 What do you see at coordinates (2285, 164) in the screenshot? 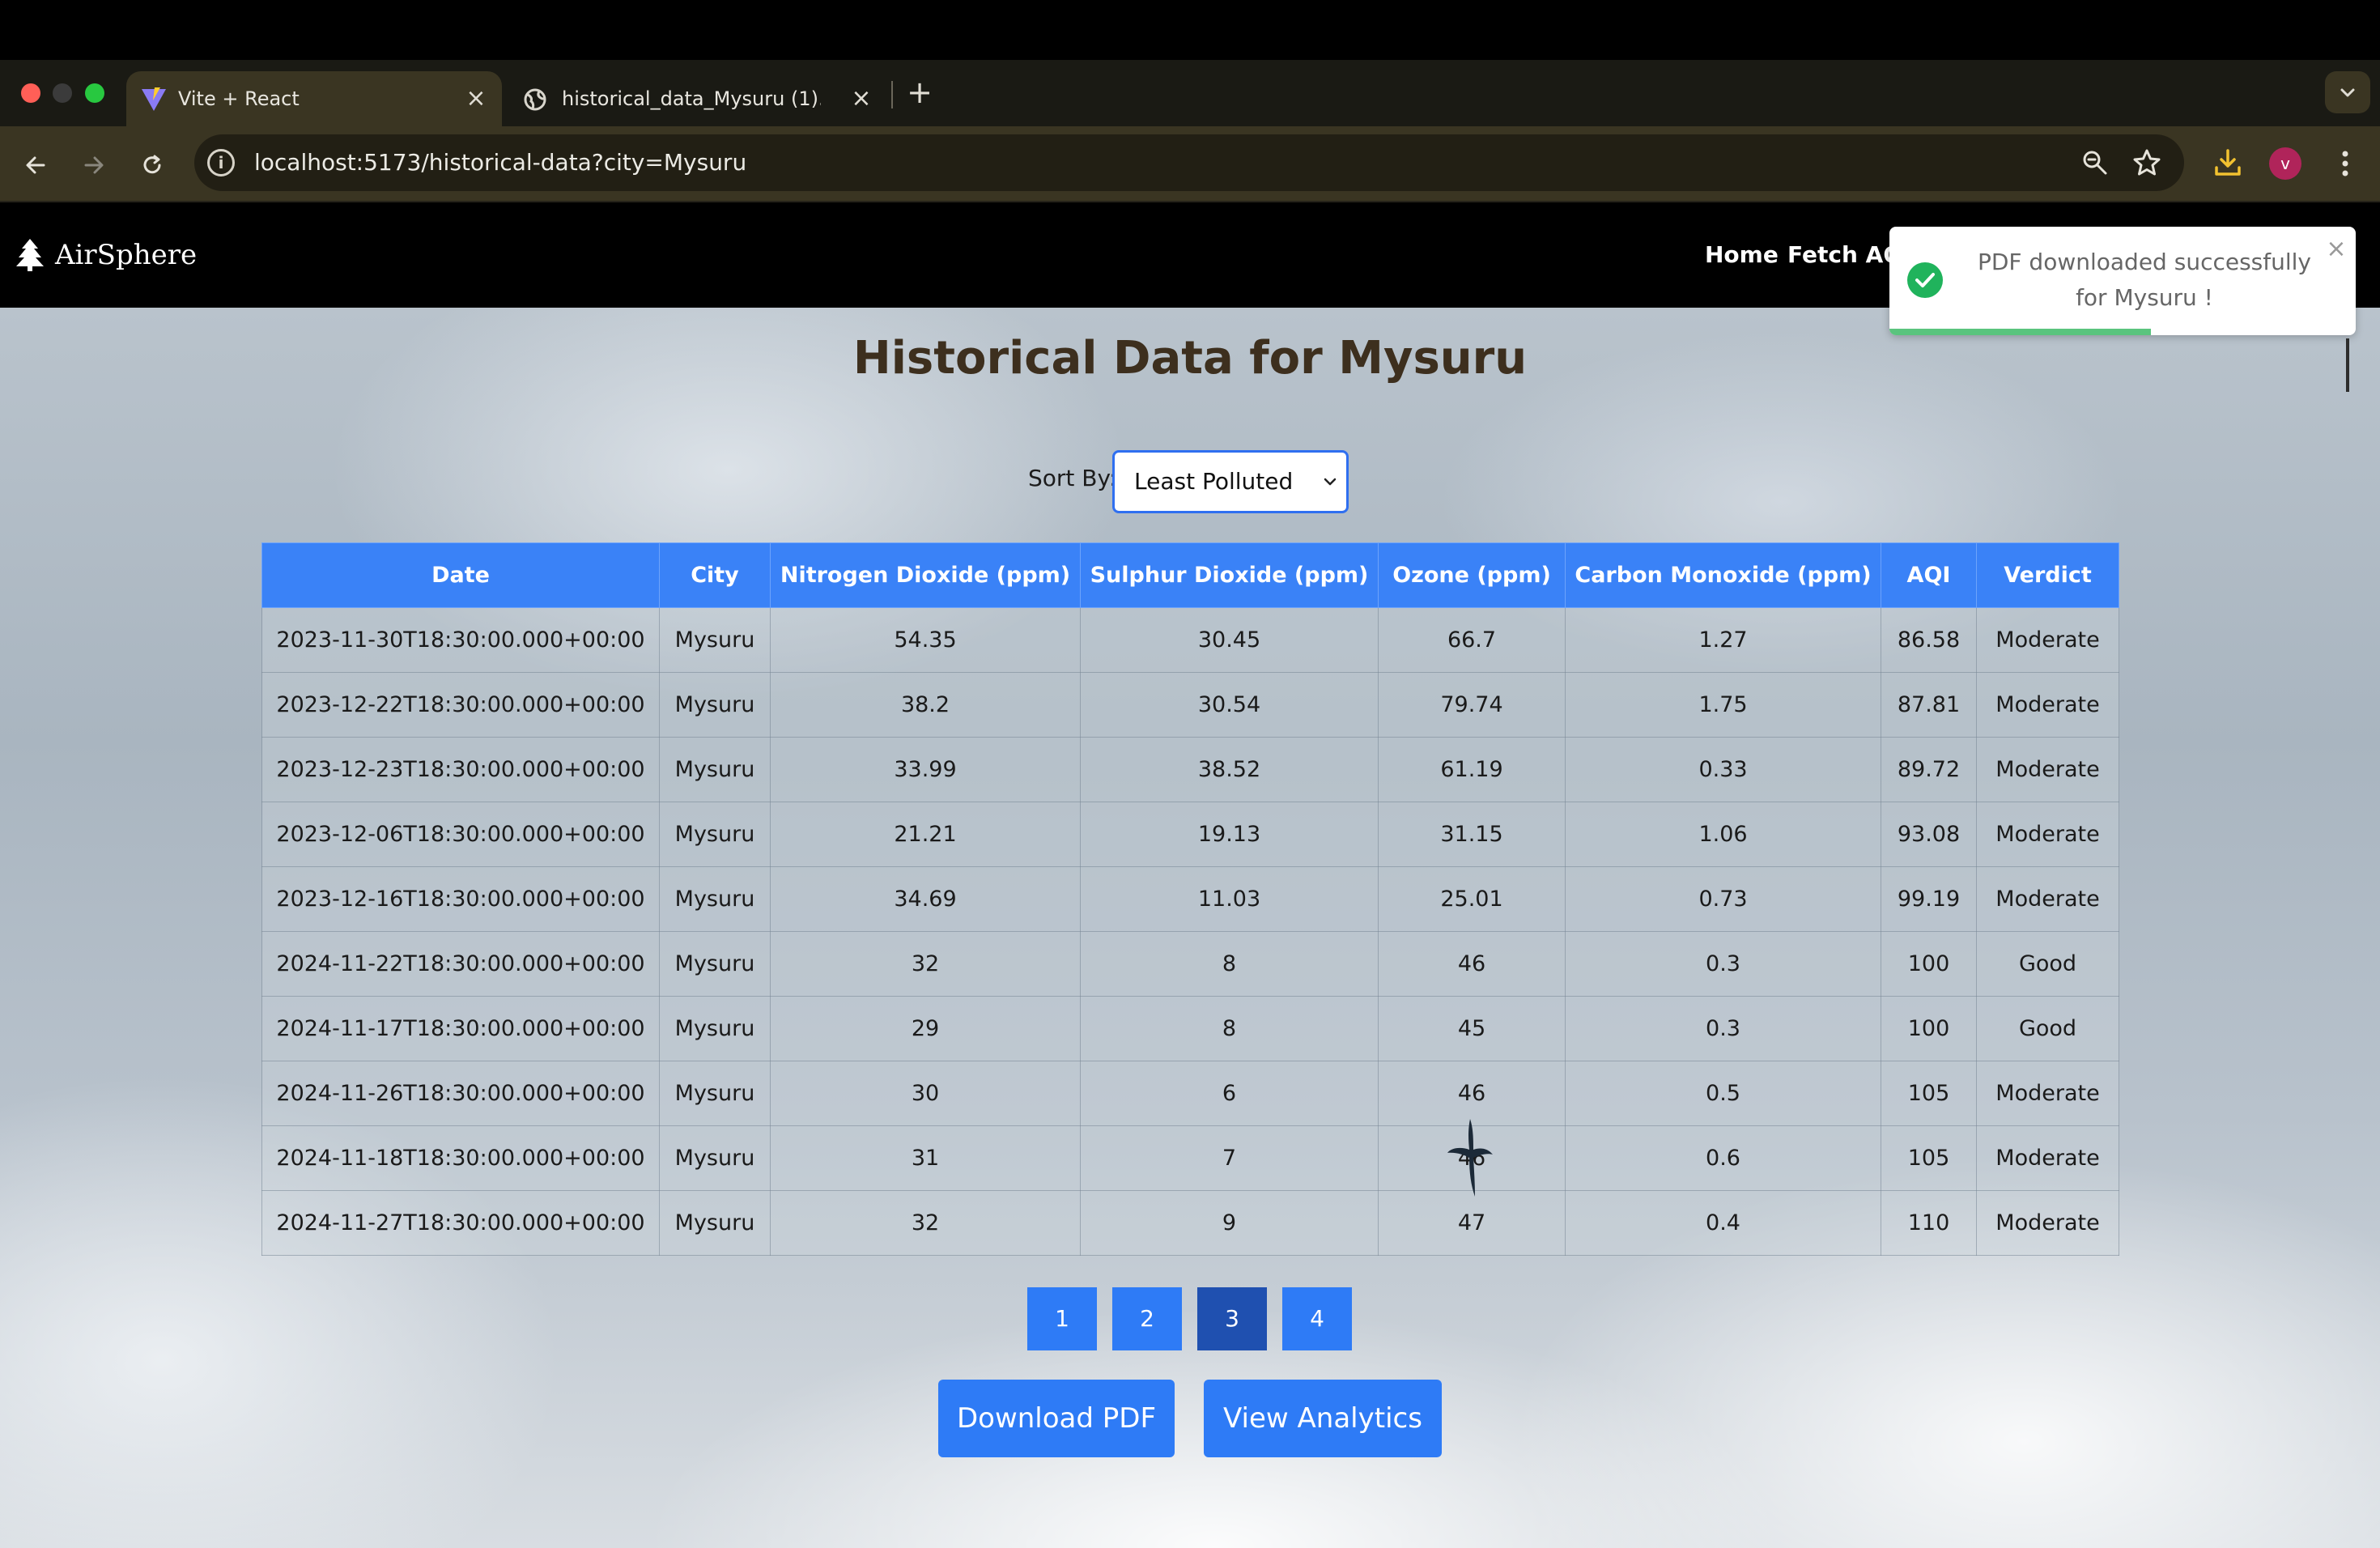
I see `profile-avatar: v` at bounding box center [2285, 164].